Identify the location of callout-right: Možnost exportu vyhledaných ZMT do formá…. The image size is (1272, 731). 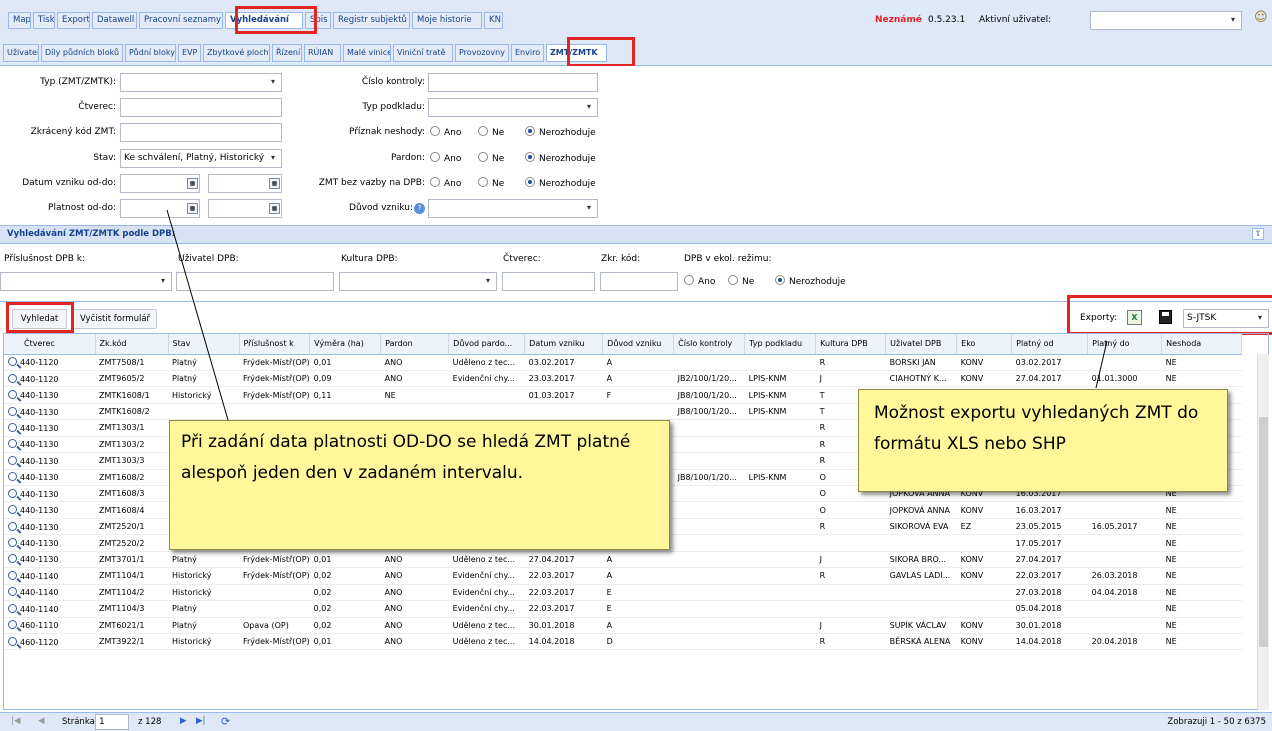
(1043, 440).